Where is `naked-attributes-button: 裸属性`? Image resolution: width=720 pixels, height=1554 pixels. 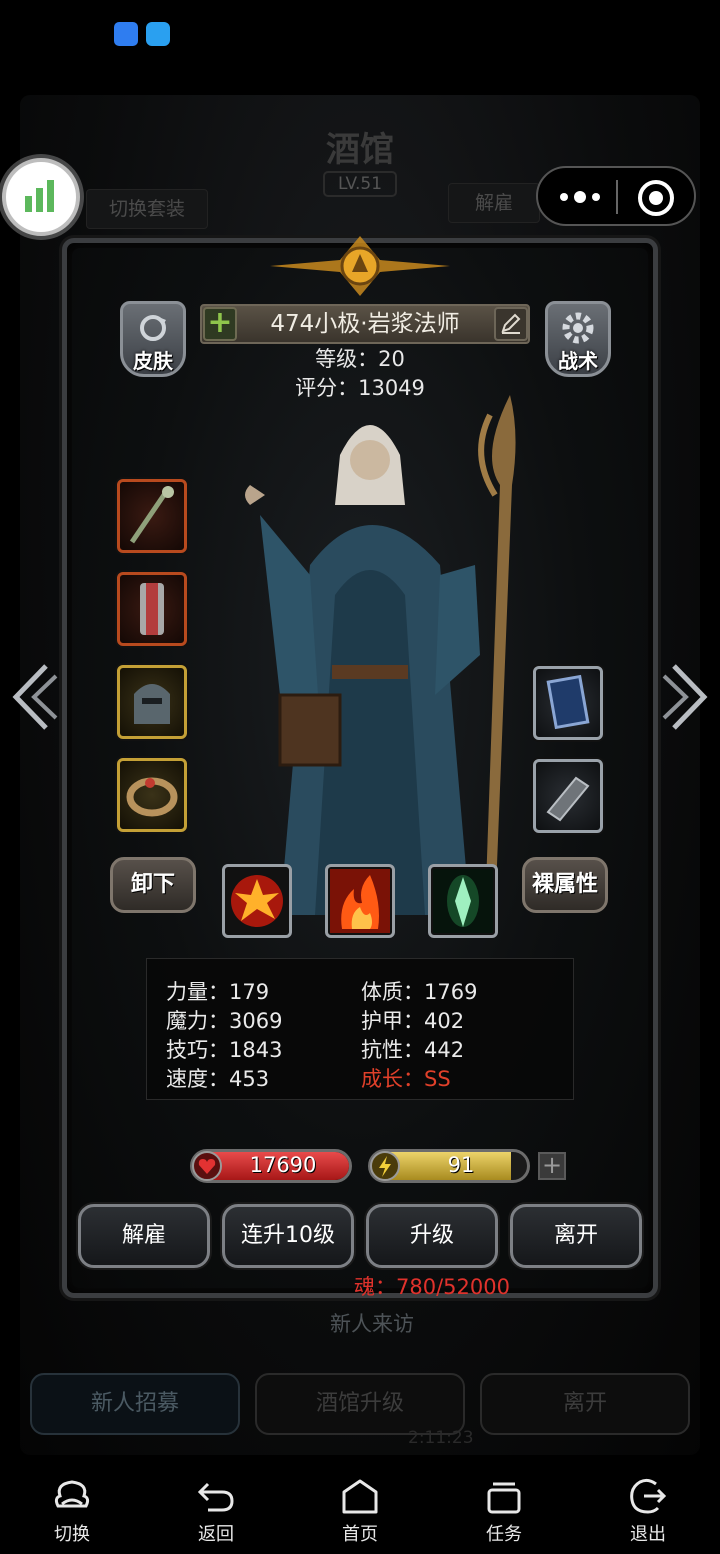
naked-attributes-button: 裸属性 is located at coordinates (565, 885).